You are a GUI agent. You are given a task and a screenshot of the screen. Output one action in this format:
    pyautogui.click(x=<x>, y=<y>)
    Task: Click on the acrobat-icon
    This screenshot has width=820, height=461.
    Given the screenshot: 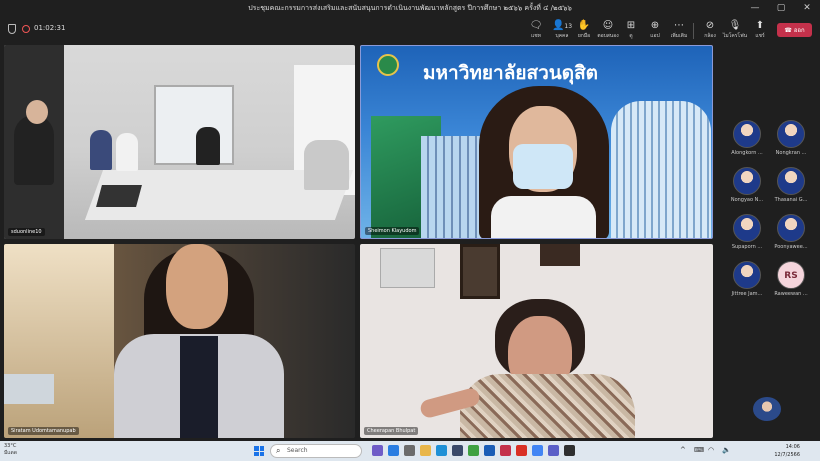 What is the action you would take?
    pyautogui.click(x=521, y=450)
    